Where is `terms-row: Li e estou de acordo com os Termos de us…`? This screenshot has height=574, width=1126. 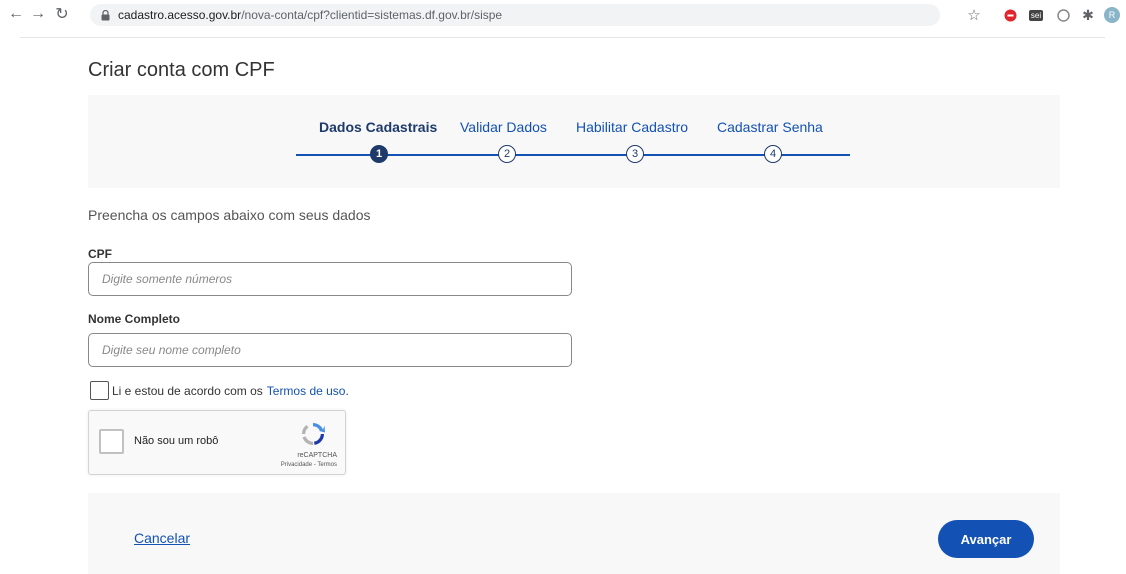
terms-row: Li e estou de acordo com os Termos de us… is located at coordinates (219, 390).